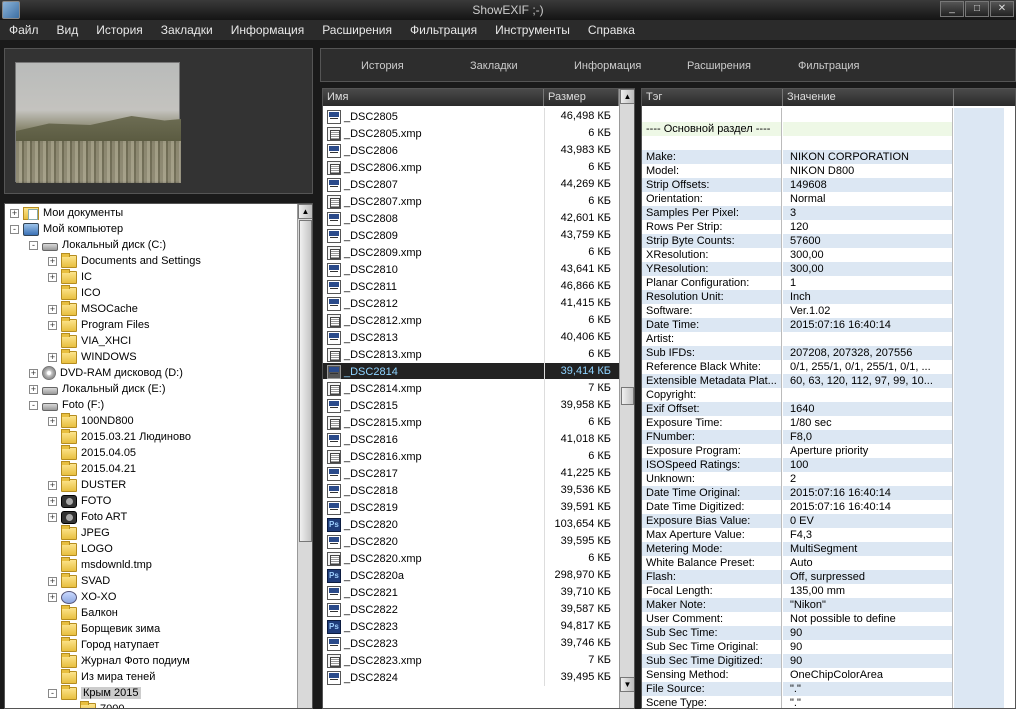  What do you see at coordinates (471, 422) in the screenshot?
I see `file-row: _DSC2815.xmp 6 КБ` at bounding box center [471, 422].